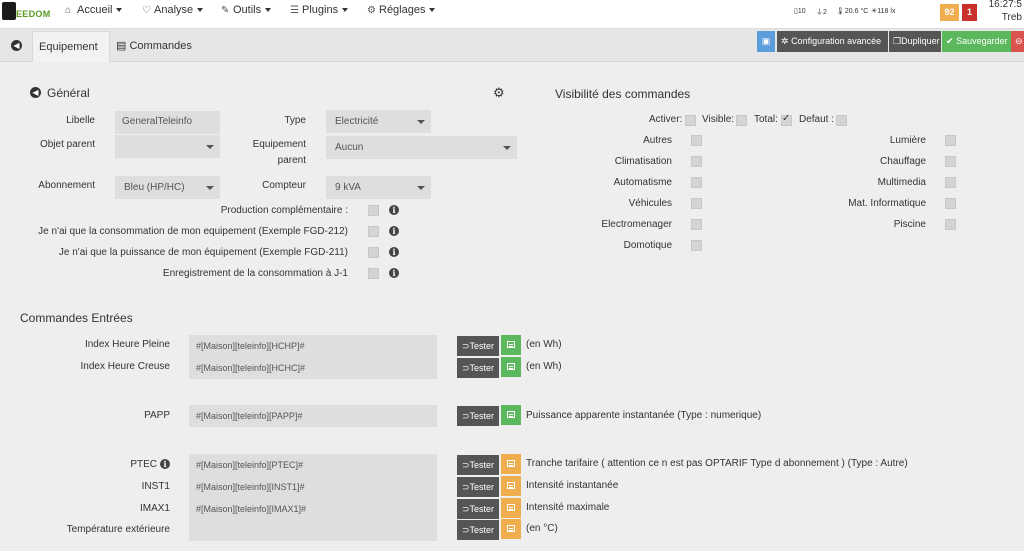 The width and height of the screenshot is (1024, 551). What do you see at coordinates (160, 46) in the screenshot?
I see `tab-commandes-label: Commandes` at bounding box center [160, 46].